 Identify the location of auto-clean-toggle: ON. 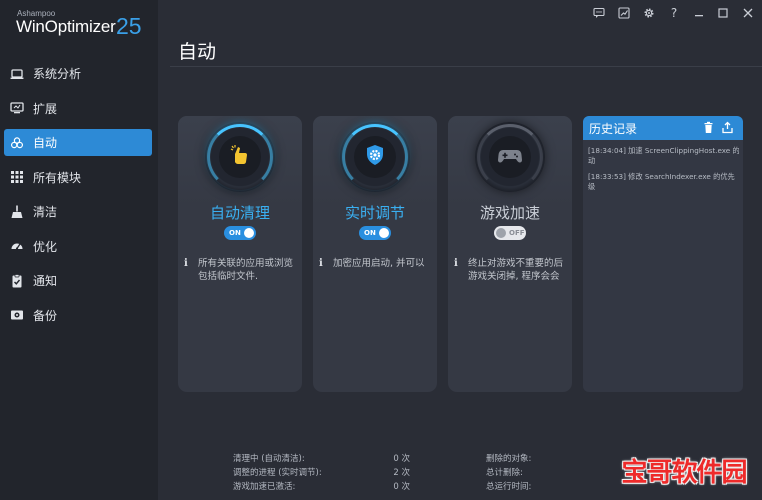
(240, 233).